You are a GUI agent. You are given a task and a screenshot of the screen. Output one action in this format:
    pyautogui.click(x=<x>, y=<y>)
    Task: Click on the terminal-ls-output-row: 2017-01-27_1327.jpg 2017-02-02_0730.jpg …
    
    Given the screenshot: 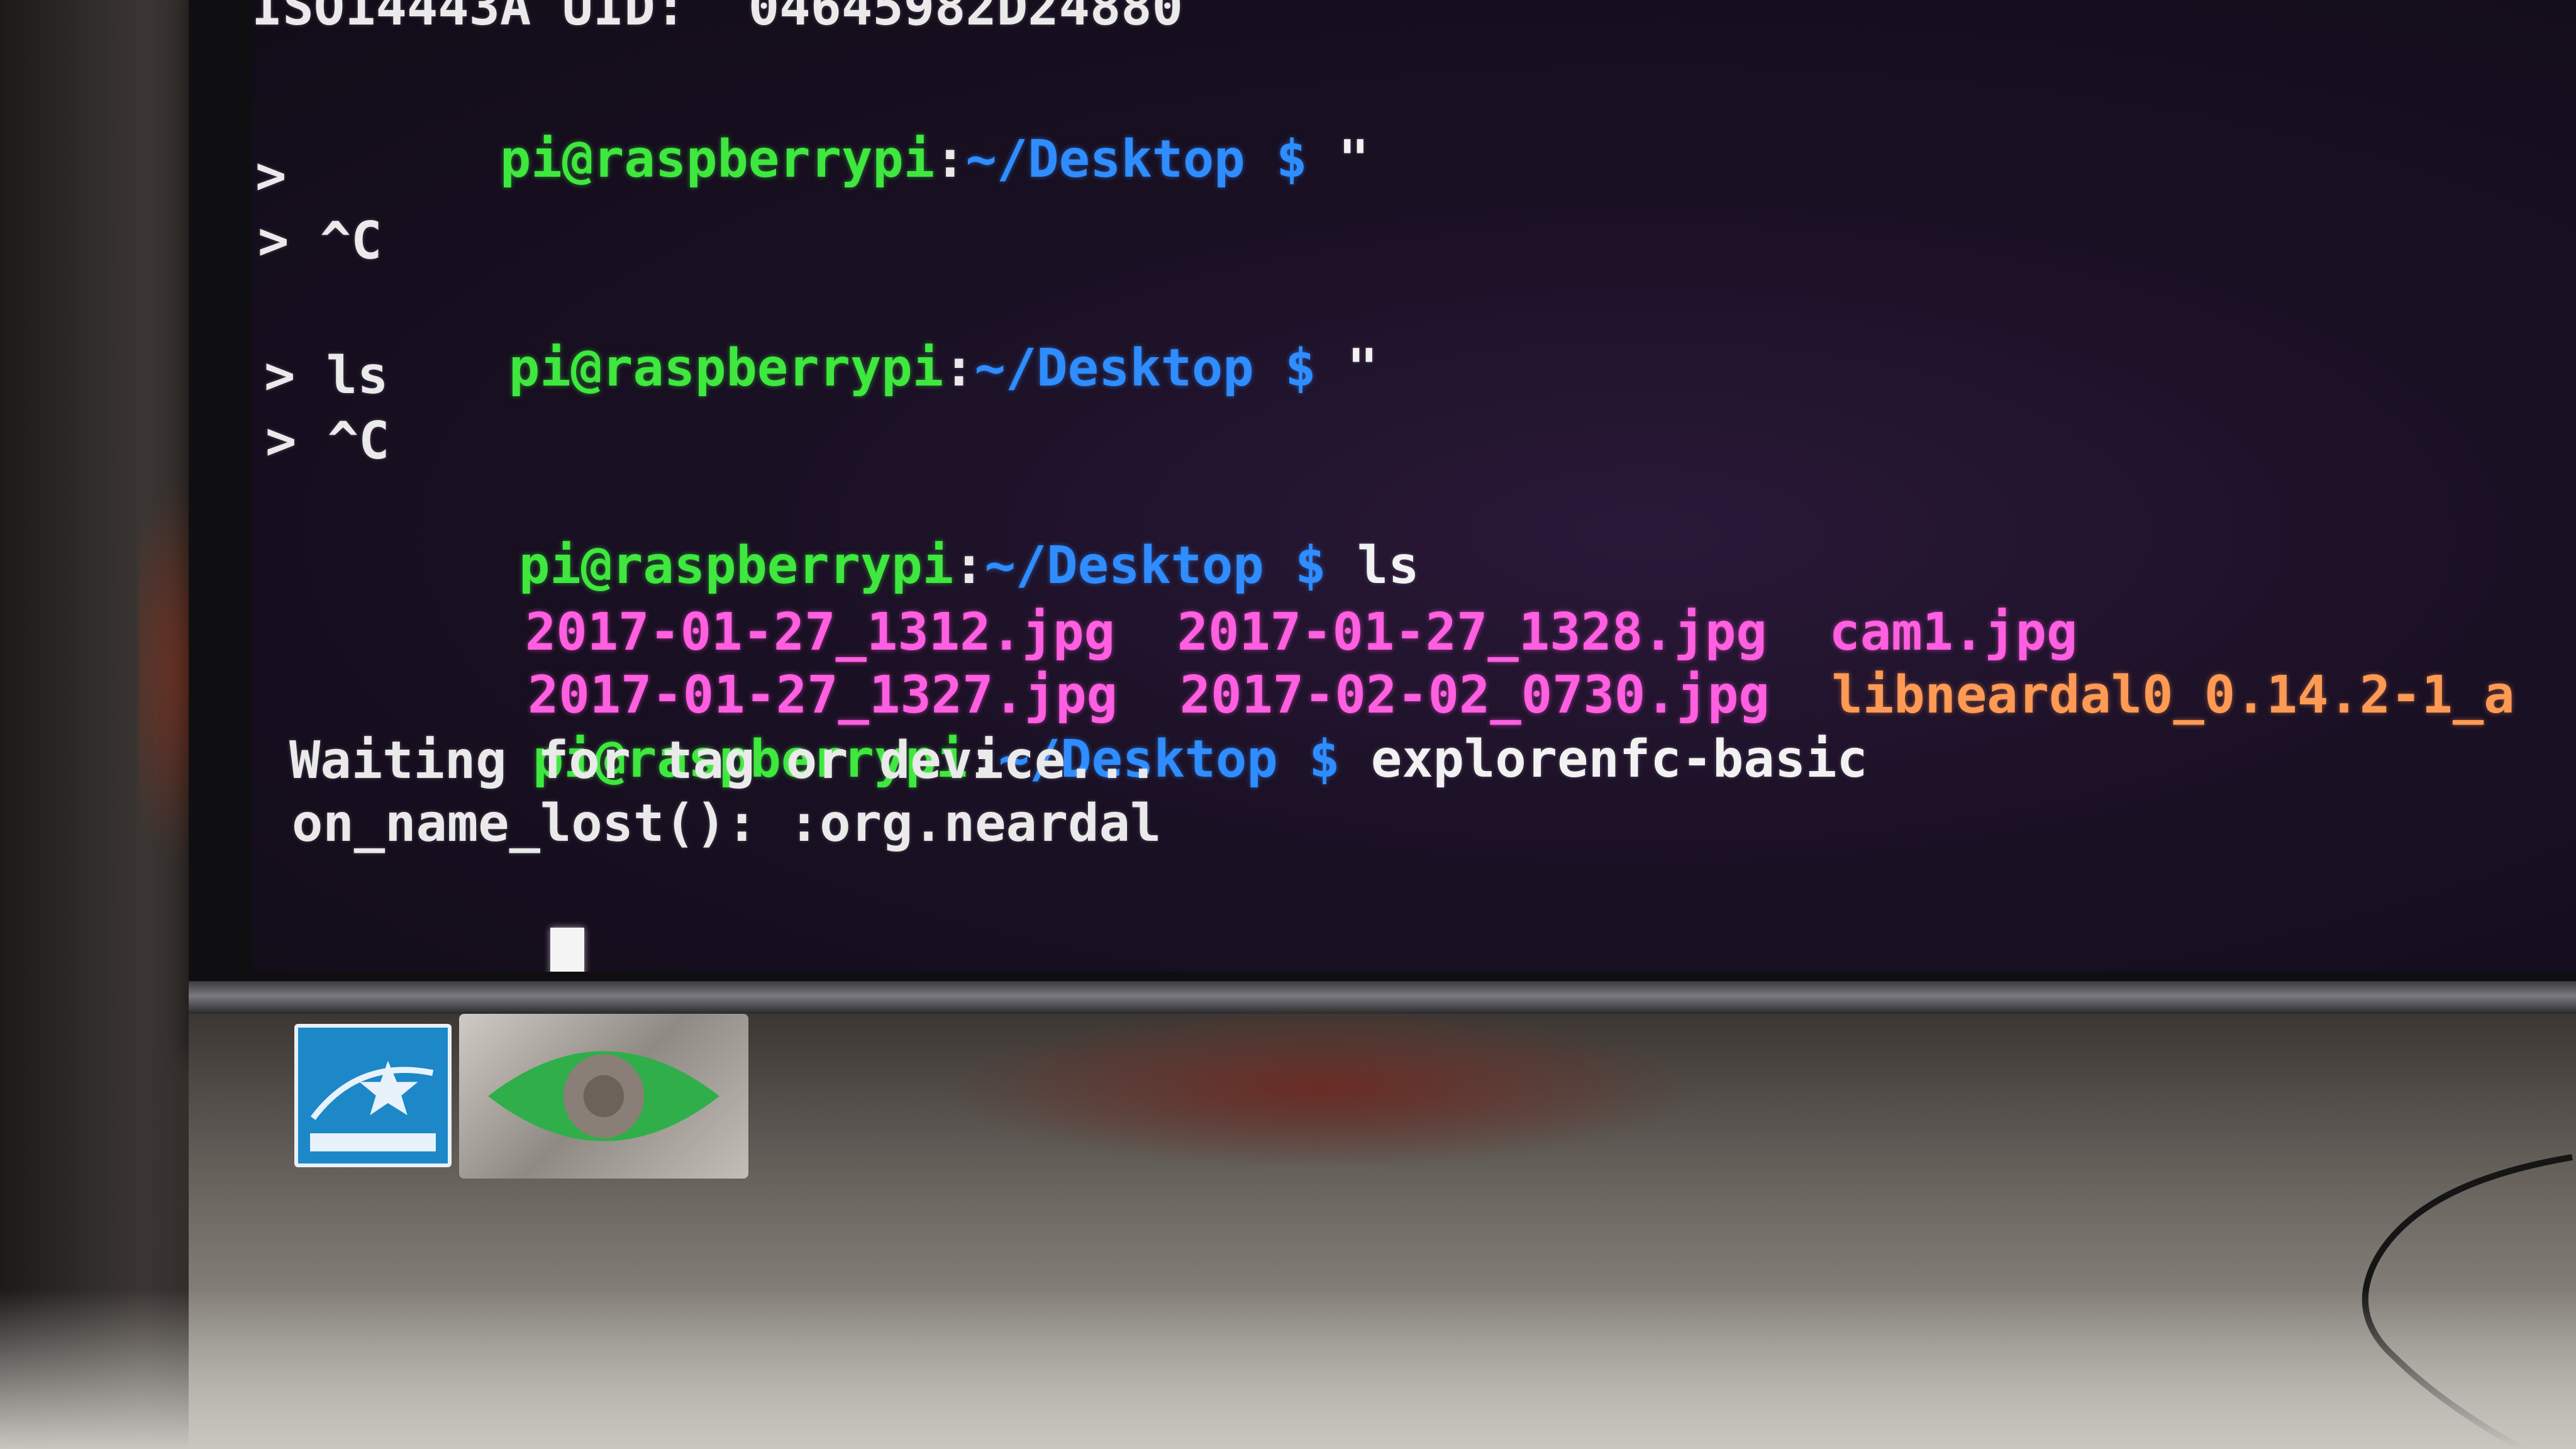 What is the action you would take?
    pyautogui.click(x=1397, y=661)
    